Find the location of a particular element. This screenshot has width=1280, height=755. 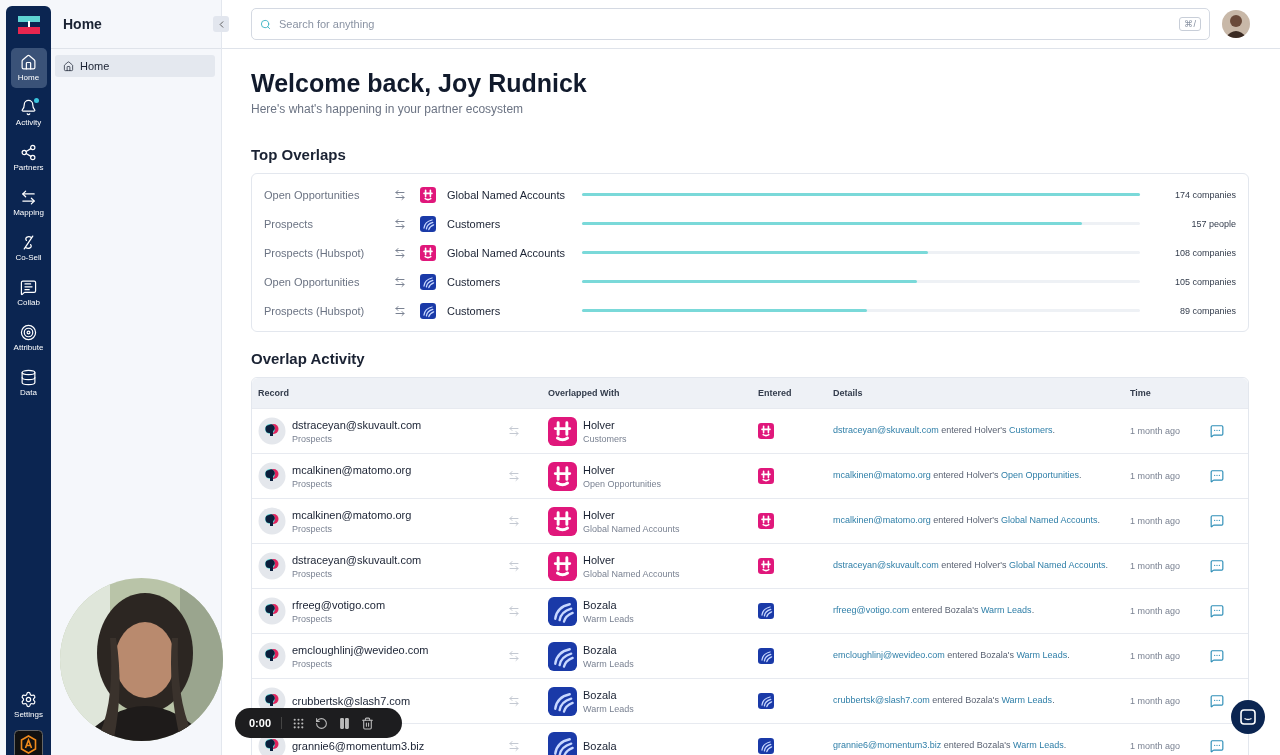

search-field: Search for anything ⌘/ is located at coordinates (730, 24).